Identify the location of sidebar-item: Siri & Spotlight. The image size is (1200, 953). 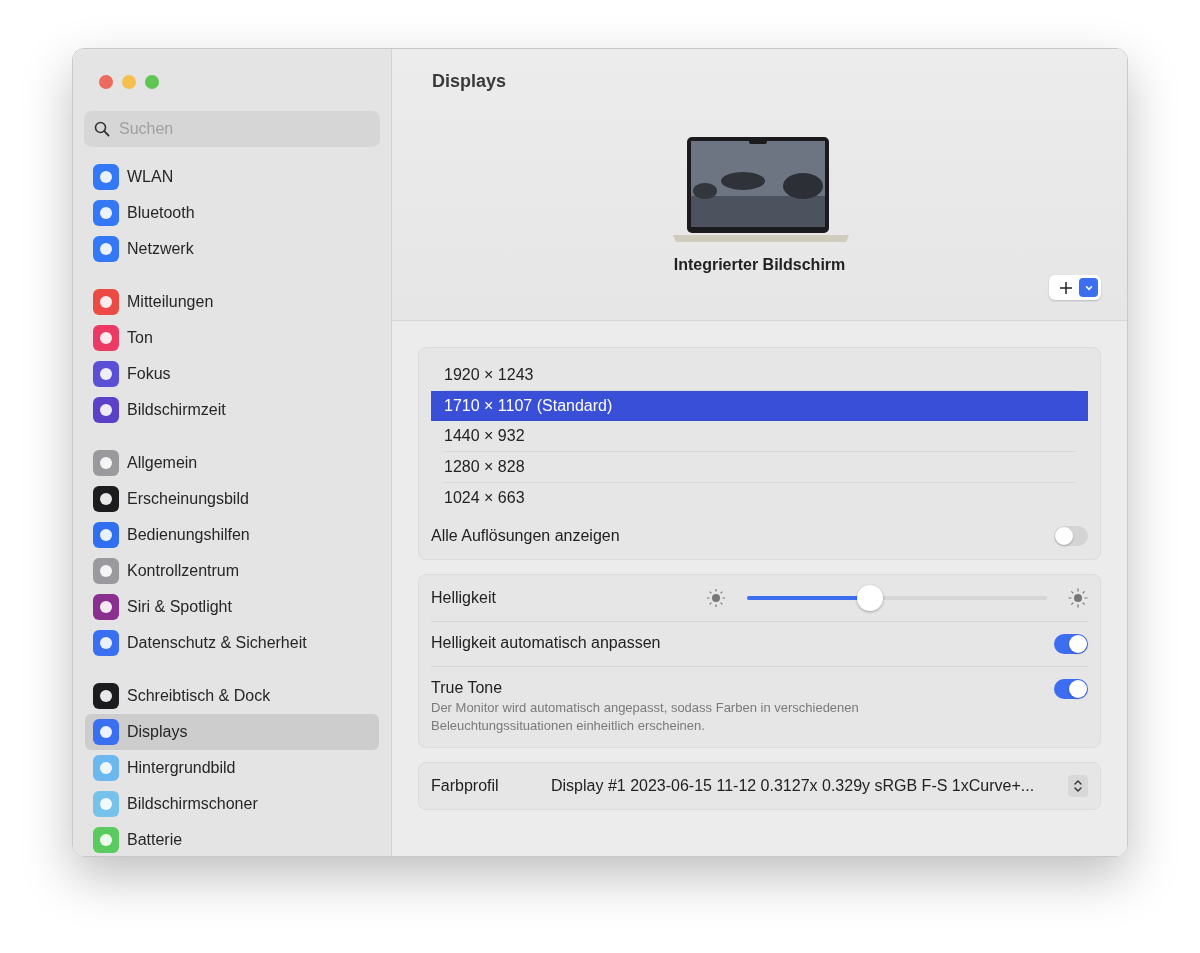
(232, 607).